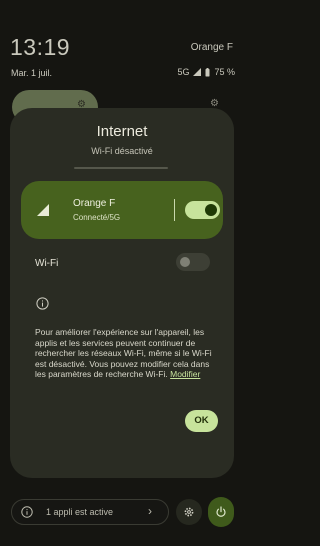 The width and height of the screenshot is (320, 546). Describe the element at coordinates (122, 131) in the screenshot. I see `dialog-title: Internet` at that location.